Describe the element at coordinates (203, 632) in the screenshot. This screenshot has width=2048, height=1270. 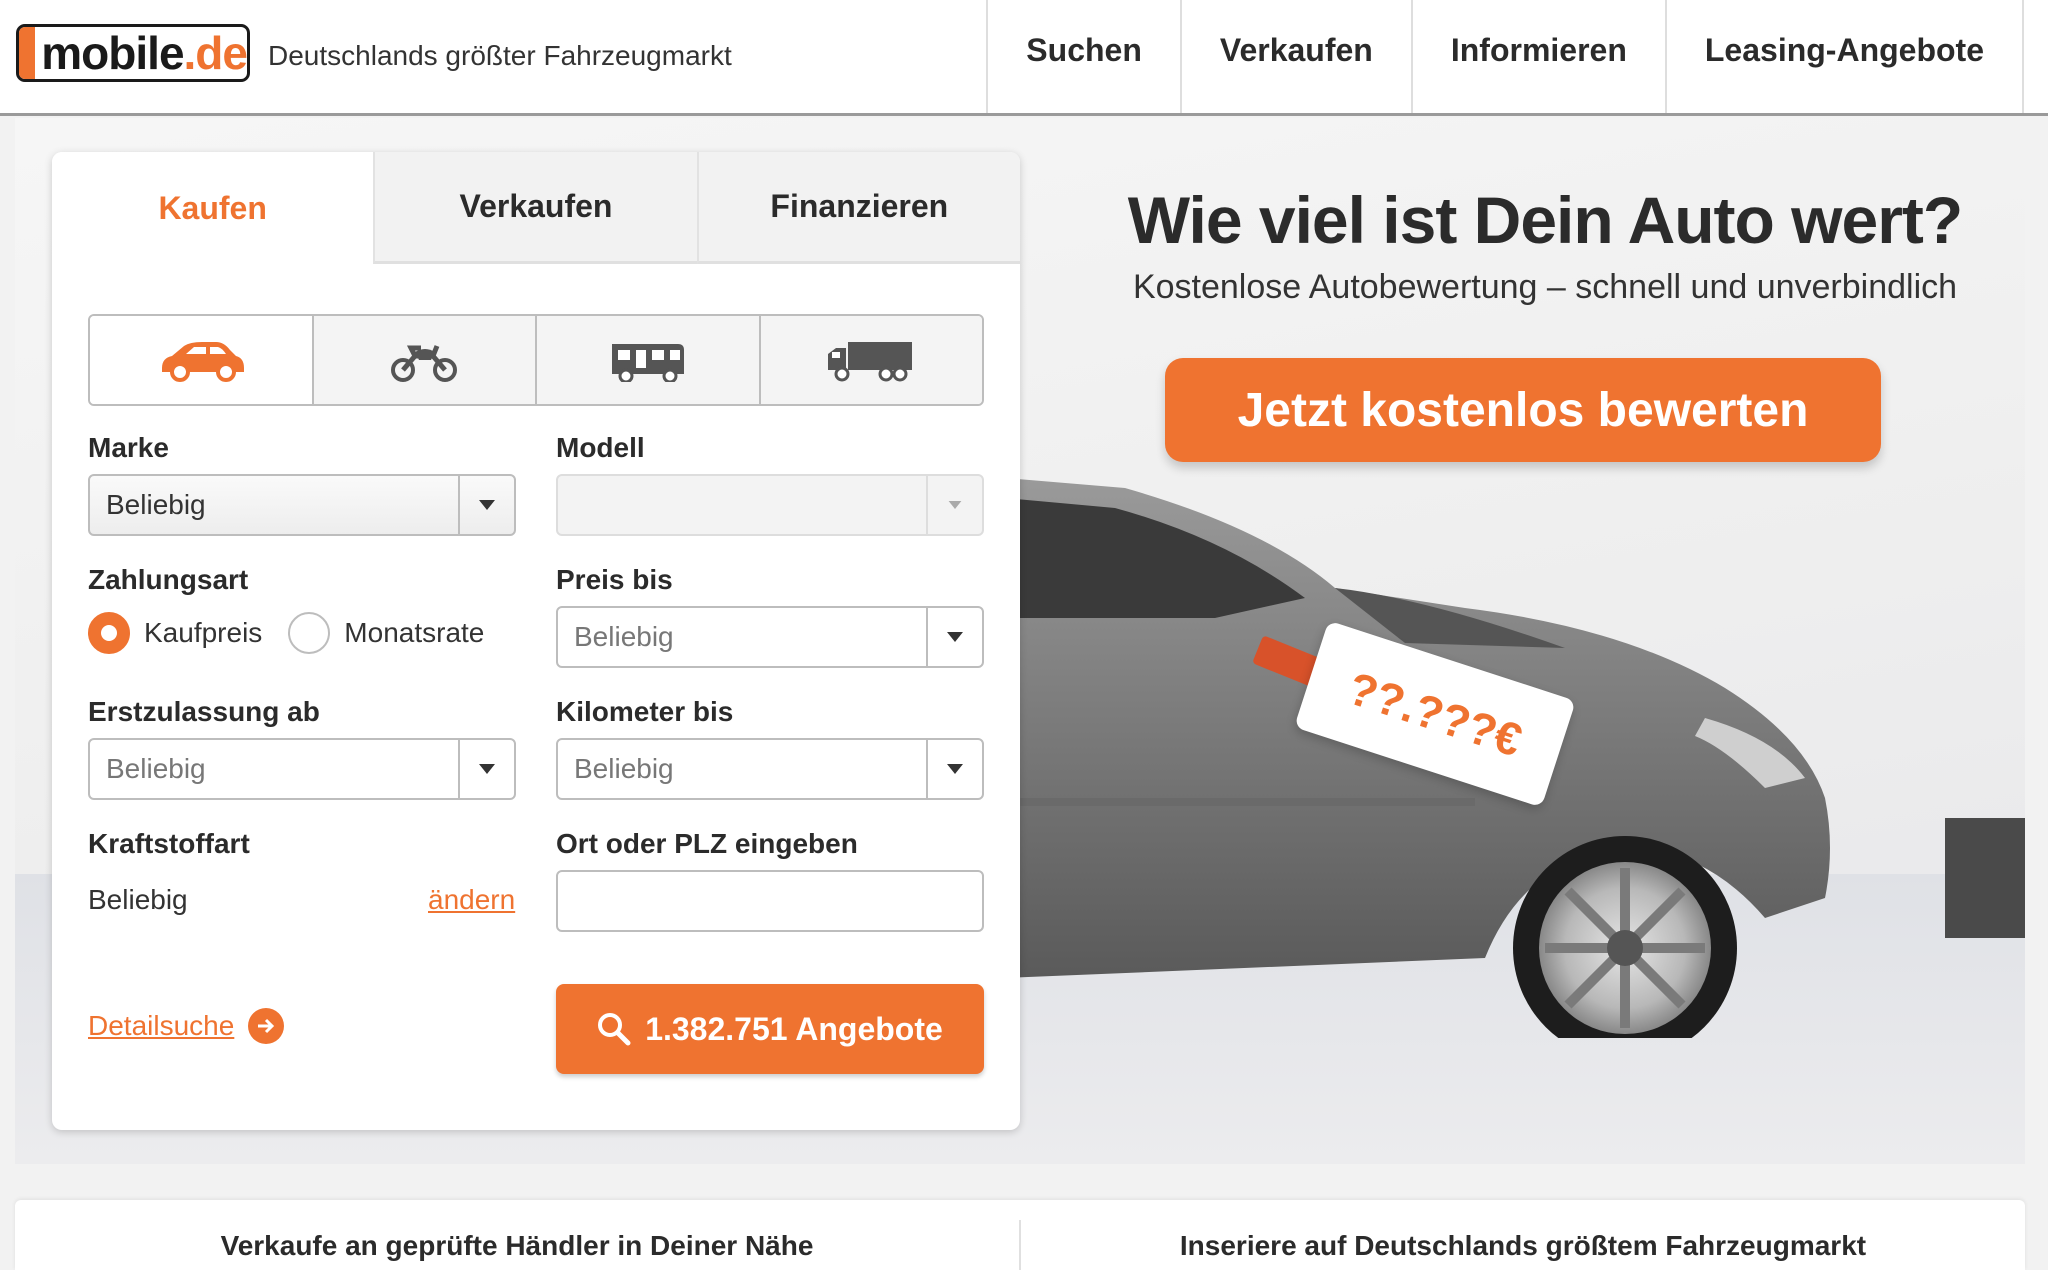
I see `radio-kaufpreis-label: Kaufpreis` at that location.